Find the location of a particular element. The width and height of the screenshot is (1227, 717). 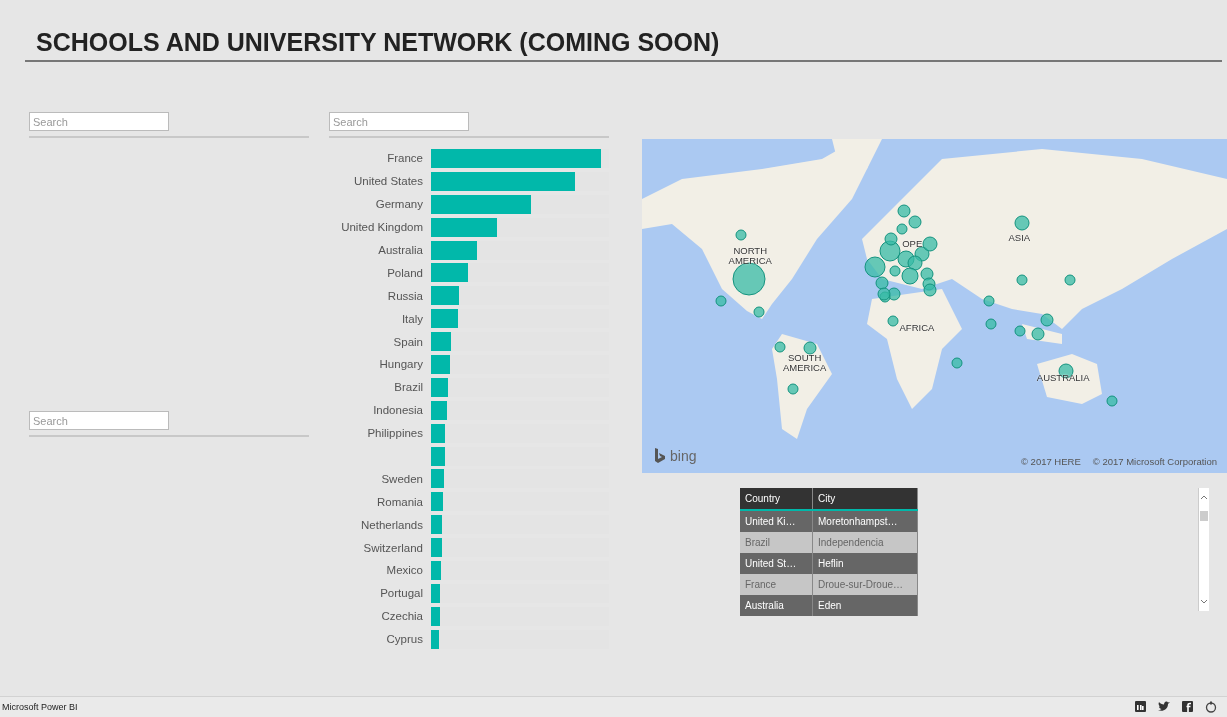

map-logo: bing is located at coordinates (683, 456).